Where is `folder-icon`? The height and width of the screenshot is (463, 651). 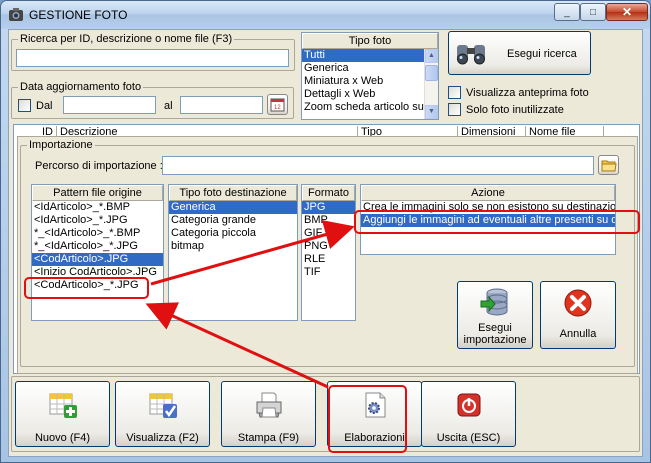 folder-icon is located at coordinates (609, 166).